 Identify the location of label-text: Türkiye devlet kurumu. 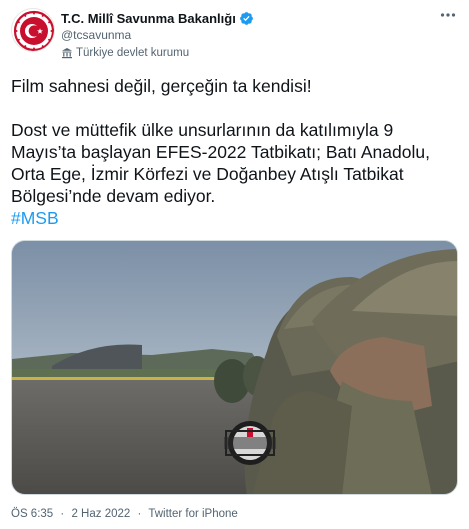
(133, 52).